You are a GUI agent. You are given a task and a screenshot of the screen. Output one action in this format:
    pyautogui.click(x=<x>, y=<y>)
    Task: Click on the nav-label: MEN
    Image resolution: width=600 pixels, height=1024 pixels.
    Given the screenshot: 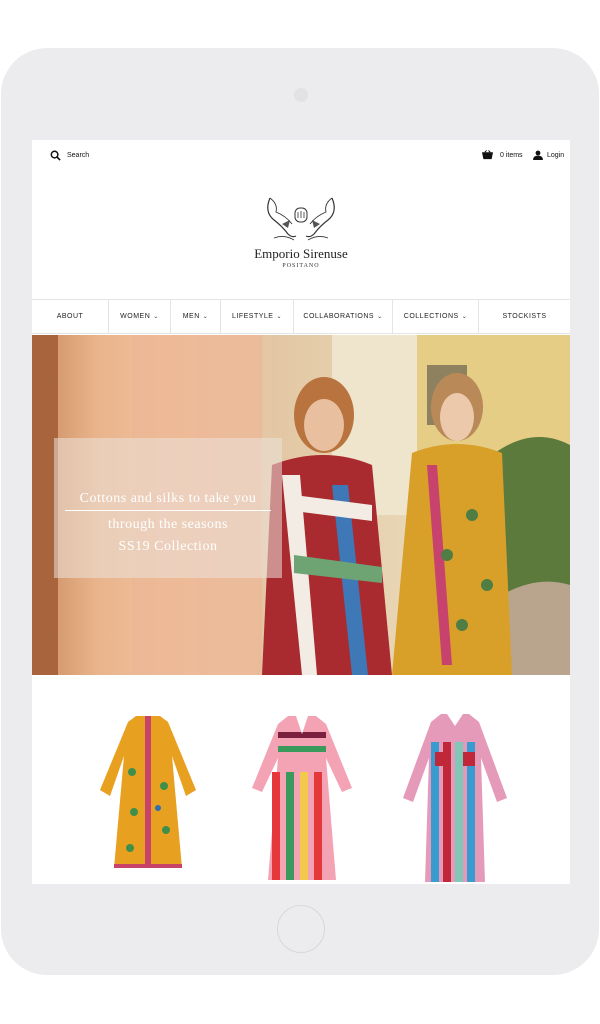 What is the action you would take?
    pyautogui.click(x=191, y=316)
    